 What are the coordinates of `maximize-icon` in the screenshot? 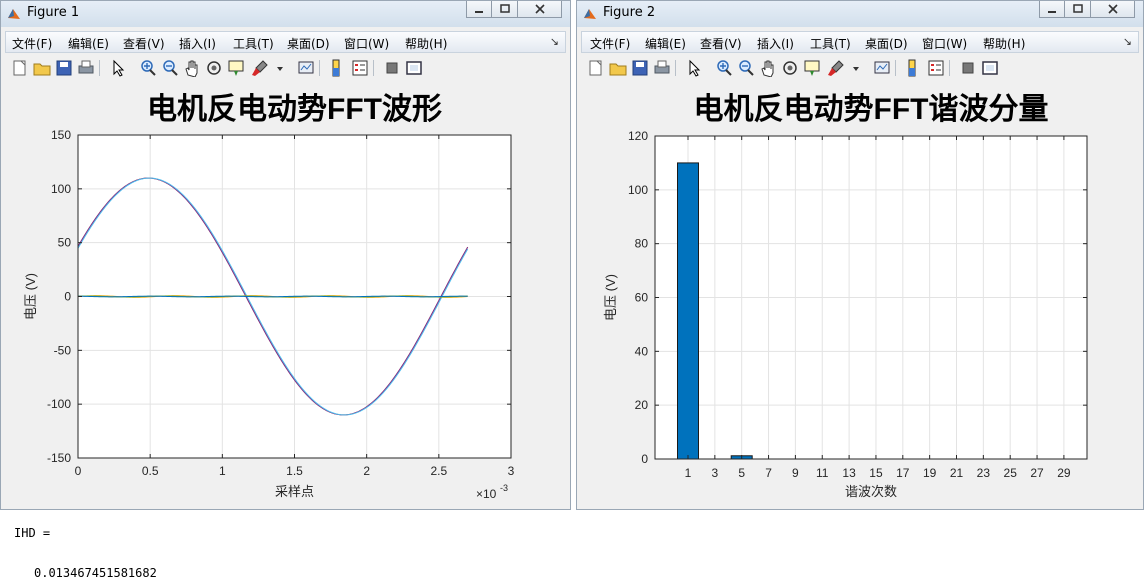 It's located at (504, 8).